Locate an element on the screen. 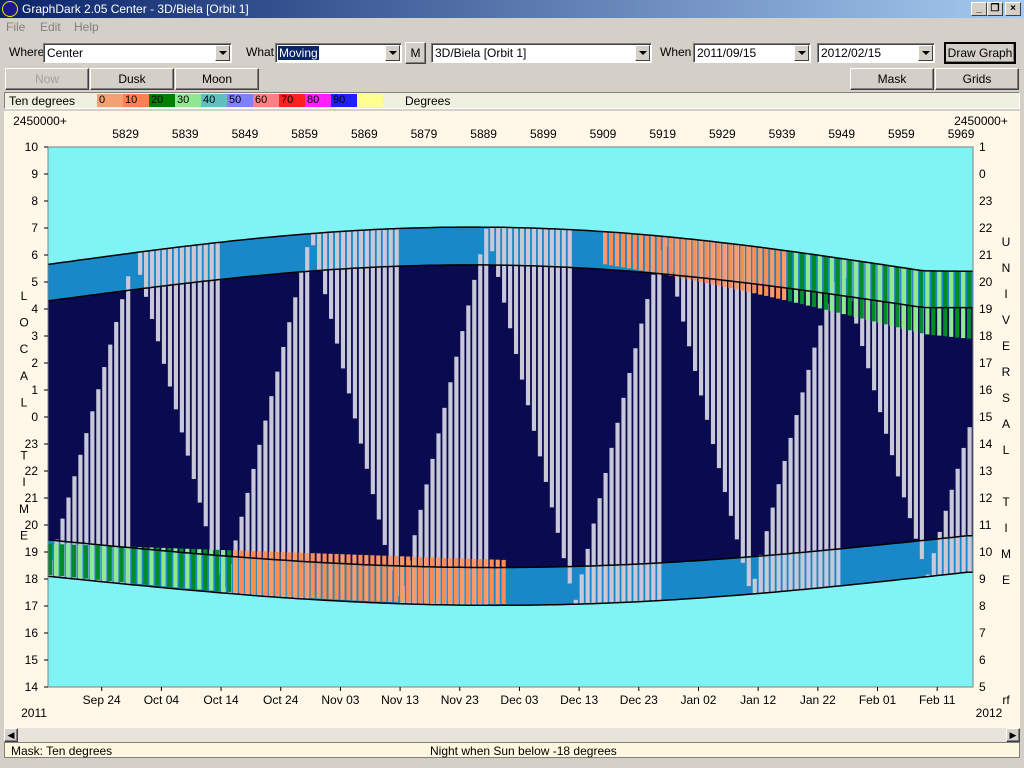 This screenshot has width=1024, height=768. menu-help: Help is located at coordinates (86, 27).